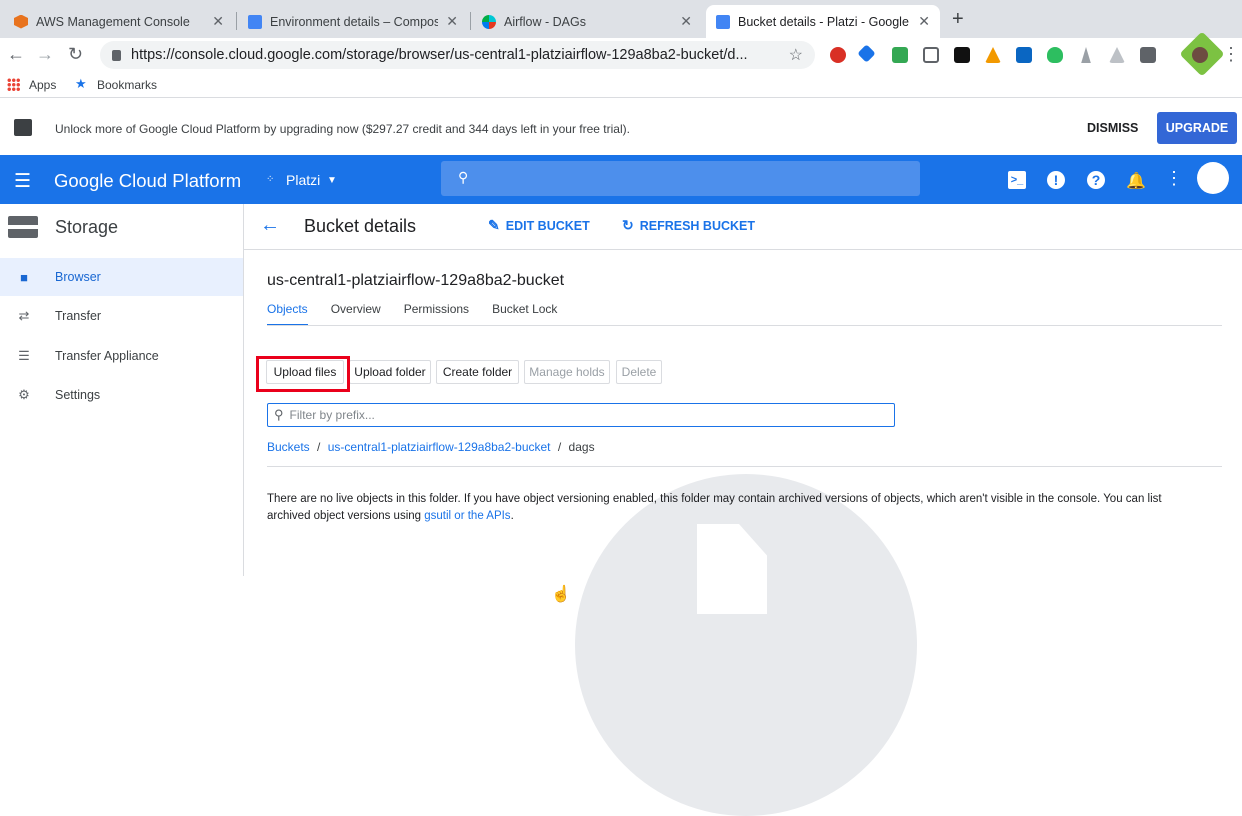 The height and width of the screenshot is (816, 1242). Describe the element at coordinates (1200, 55) in the screenshot. I see `avatar` at that location.